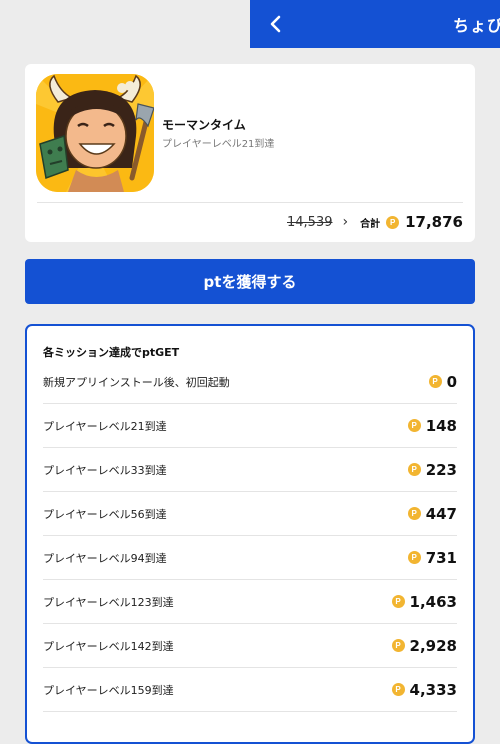  I want to click on total-label: 合計, so click(370, 224).